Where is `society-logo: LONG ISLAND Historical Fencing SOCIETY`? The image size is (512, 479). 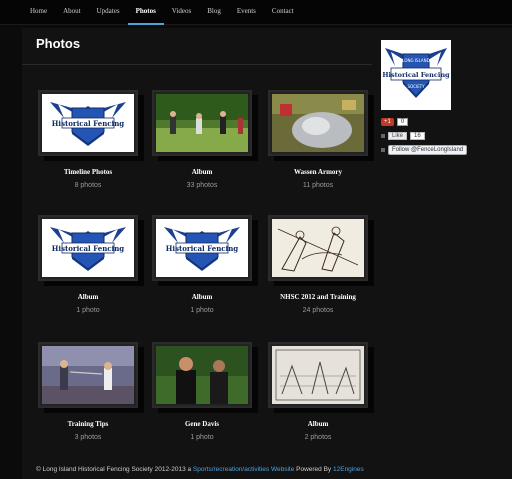 society-logo: LONG ISLAND Historical Fencing SOCIETY is located at coordinates (416, 75).